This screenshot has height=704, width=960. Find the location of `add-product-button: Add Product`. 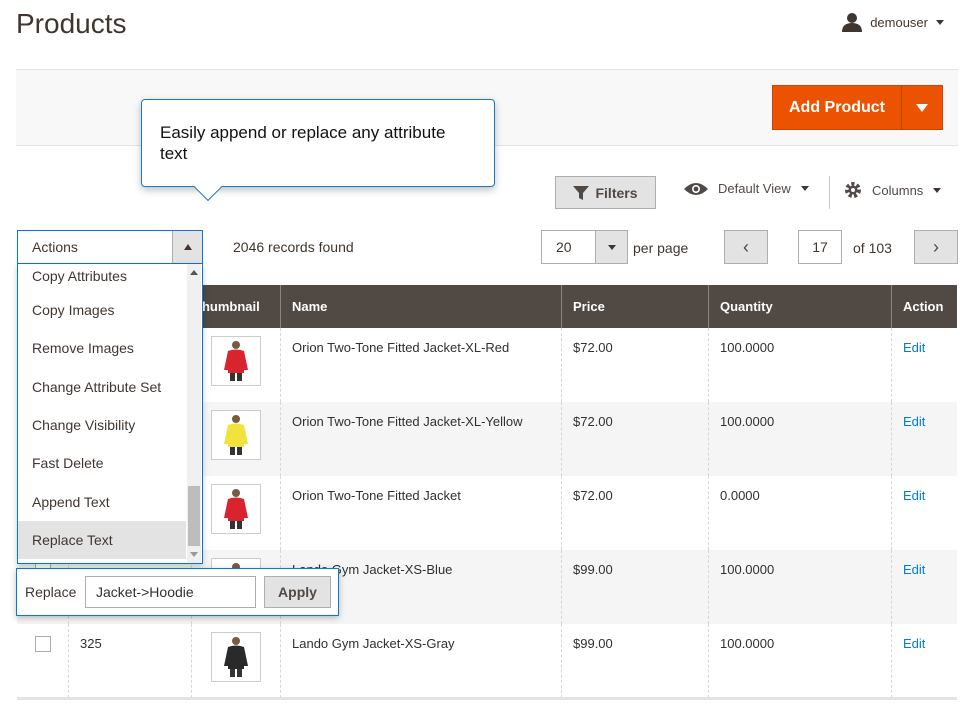

add-product-button: Add Product is located at coordinates (857, 107).